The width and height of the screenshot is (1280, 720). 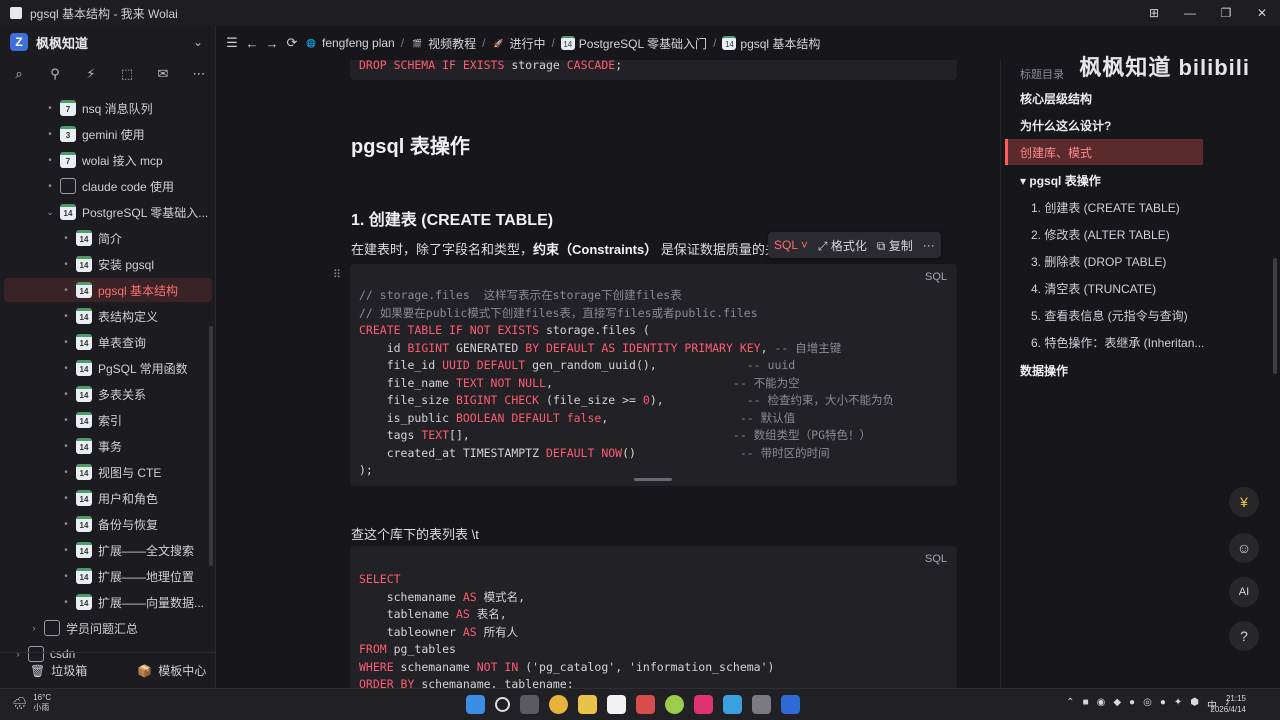 I want to click on layout-icon: ⊞, so click(x=1154, y=13).